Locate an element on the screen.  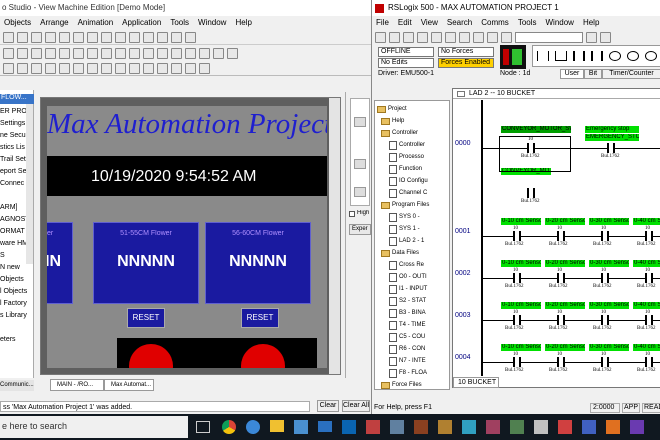
forces-status: No Forces is located at coordinates (466, 52).